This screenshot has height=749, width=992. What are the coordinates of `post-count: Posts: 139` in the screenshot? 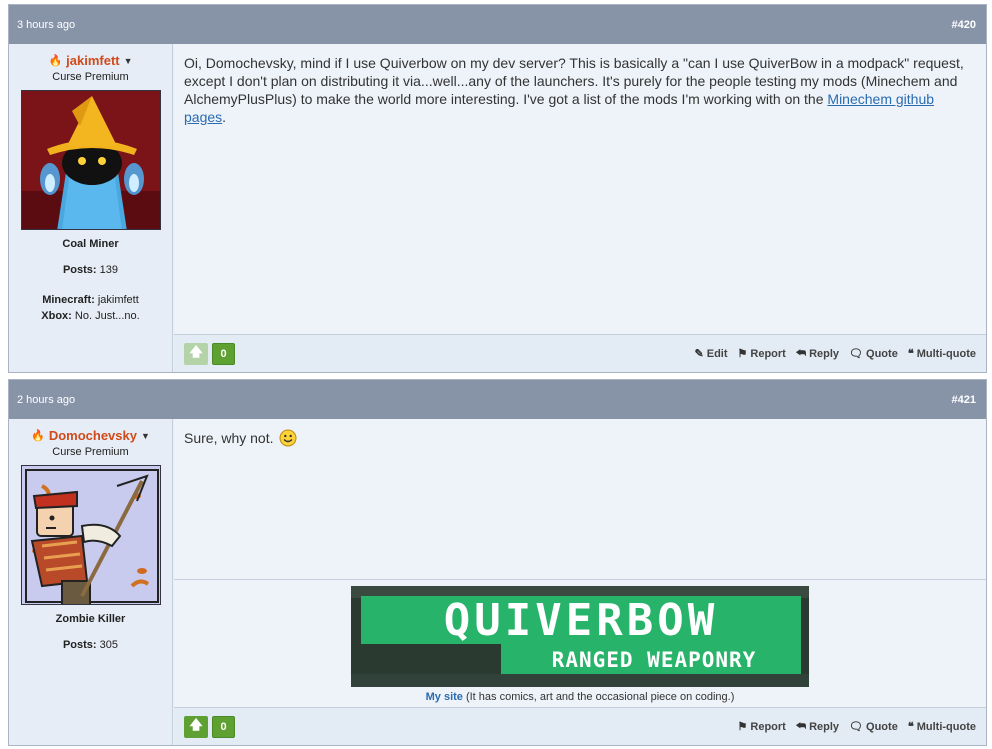 It's located at (90, 270).